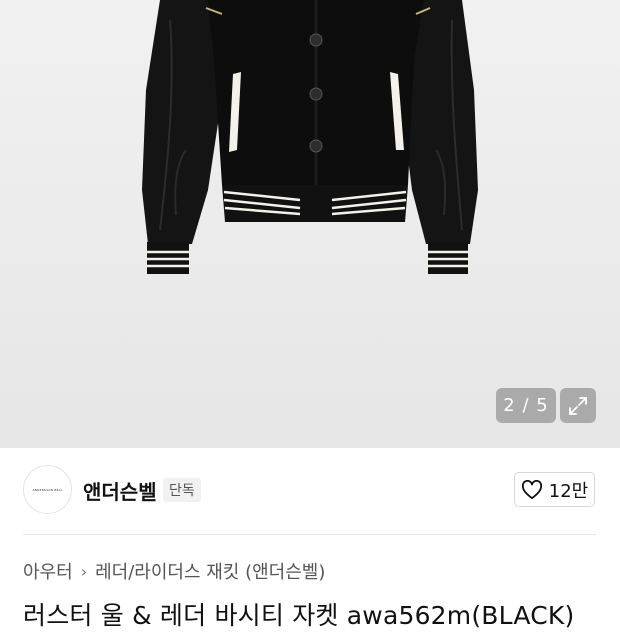  Describe the element at coordinates (210, 571) in the screenshot. I see `breadcrumb-subcategory-link: 레더/라이더스 재킷 (앤더슨벨)` at that location.